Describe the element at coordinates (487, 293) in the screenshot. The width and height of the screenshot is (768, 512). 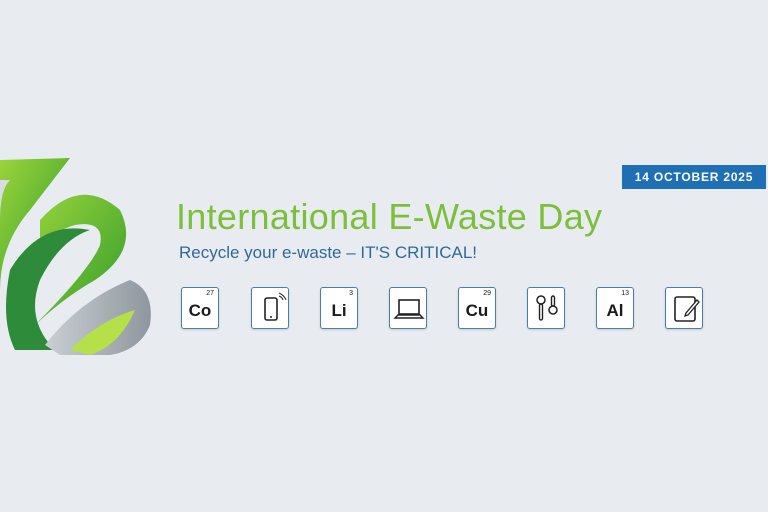
I see `atomic-number: 29` at that location.